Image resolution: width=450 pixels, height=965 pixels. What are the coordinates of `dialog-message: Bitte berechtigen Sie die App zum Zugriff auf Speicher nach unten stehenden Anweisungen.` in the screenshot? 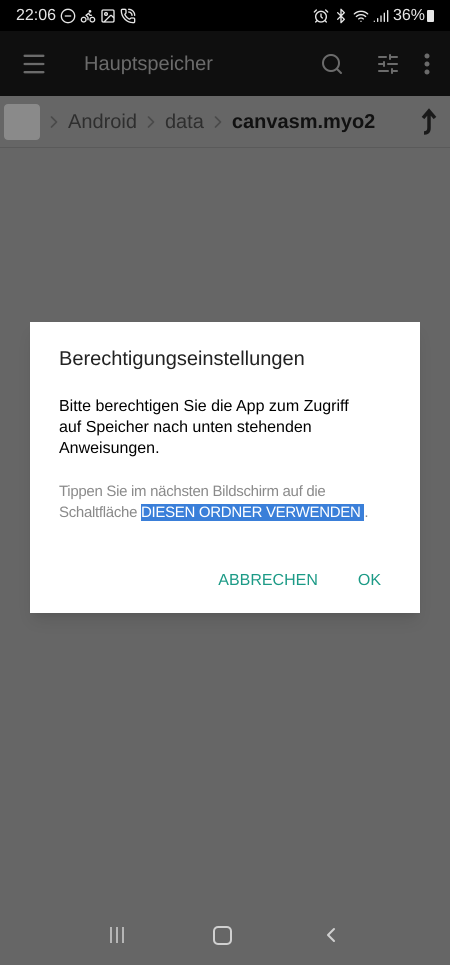 It's located at (204, 428).